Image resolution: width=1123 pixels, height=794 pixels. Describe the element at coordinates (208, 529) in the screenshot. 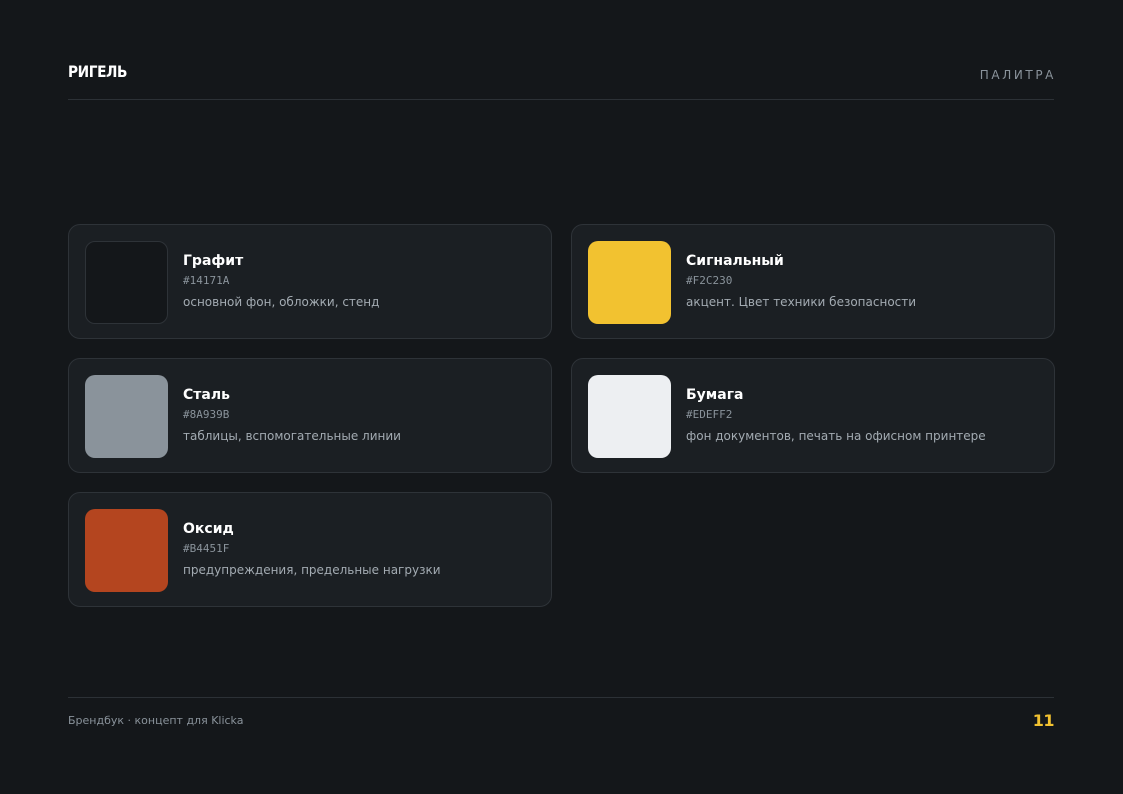

I see `color-name: Оксид` at that location.